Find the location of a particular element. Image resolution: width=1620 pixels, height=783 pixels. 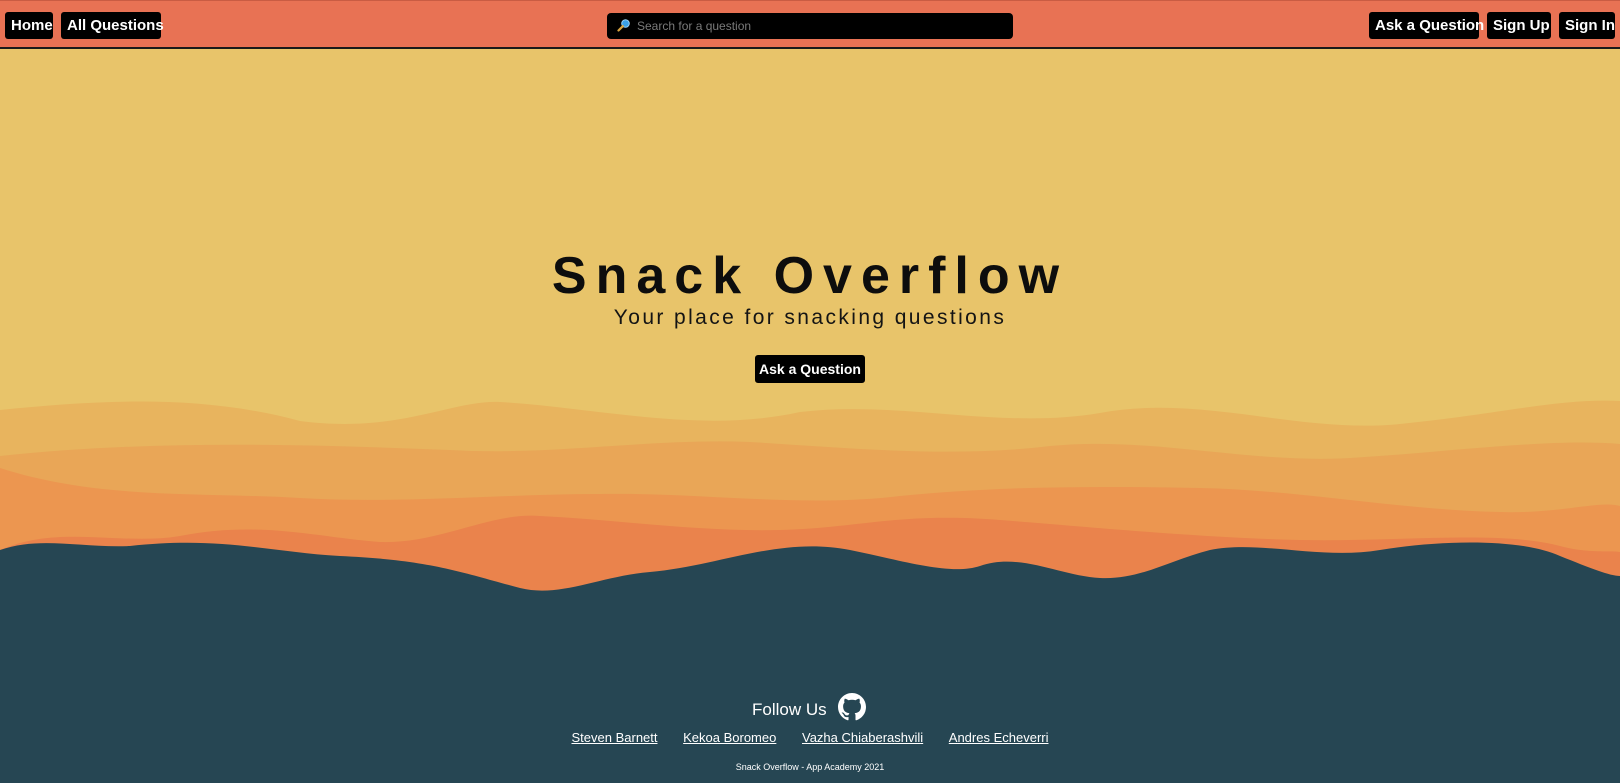

footer-link-kekoa-boromeo: Kekoa Boromeo is located at coordinates (729, 737).